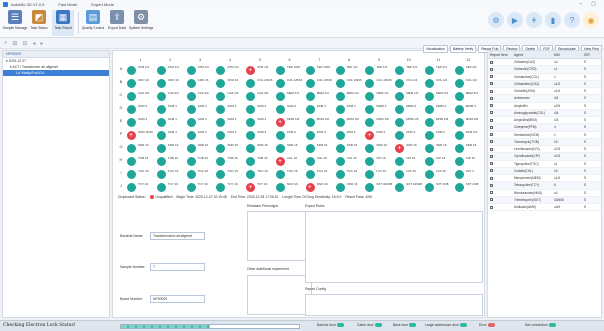 The height and width of the screenshot is (331, 604). I want to click on col-agent: Agent, so click(534, 54).